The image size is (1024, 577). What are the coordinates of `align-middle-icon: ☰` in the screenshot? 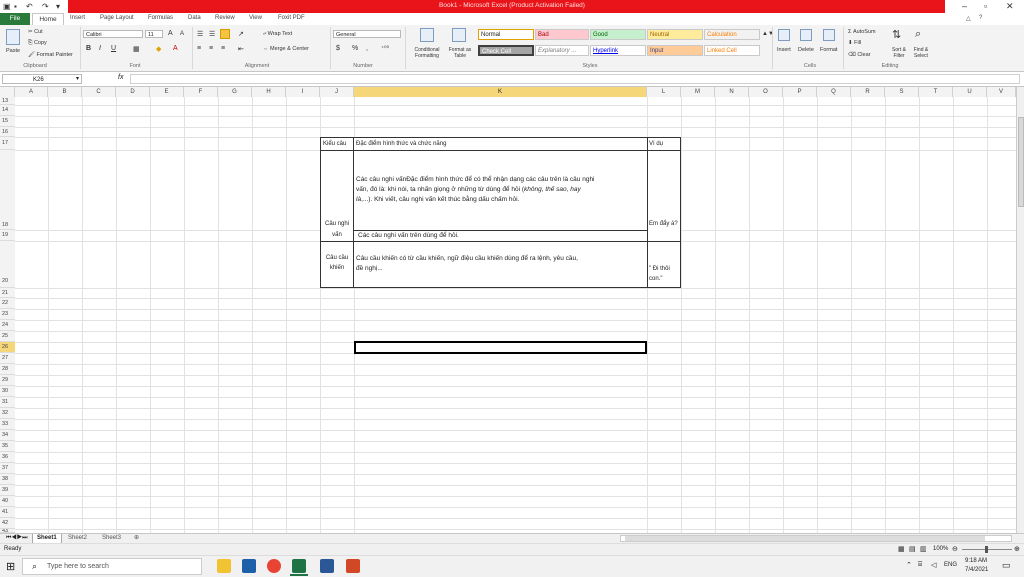 It's located at (212, 34).